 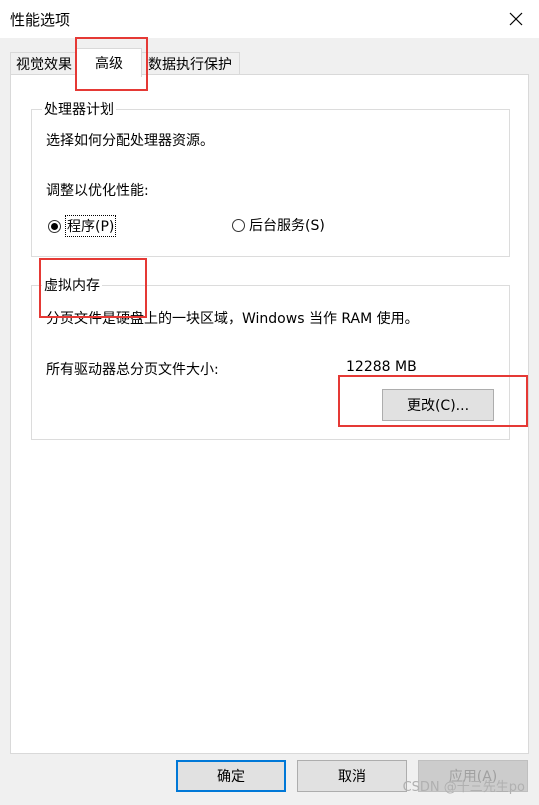 I want to click on title-bar: 性能选项, so click(x=269, y=19).